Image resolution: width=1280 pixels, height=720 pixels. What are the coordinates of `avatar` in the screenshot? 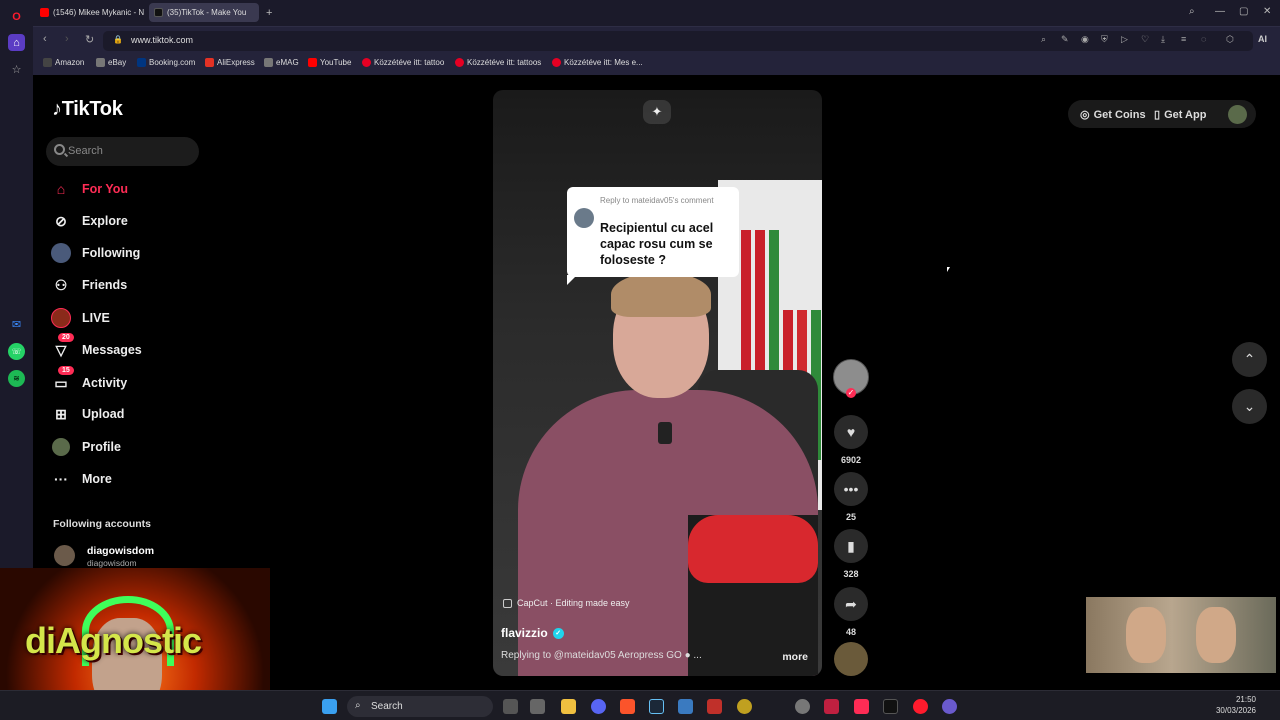 It's located at (584, 218).